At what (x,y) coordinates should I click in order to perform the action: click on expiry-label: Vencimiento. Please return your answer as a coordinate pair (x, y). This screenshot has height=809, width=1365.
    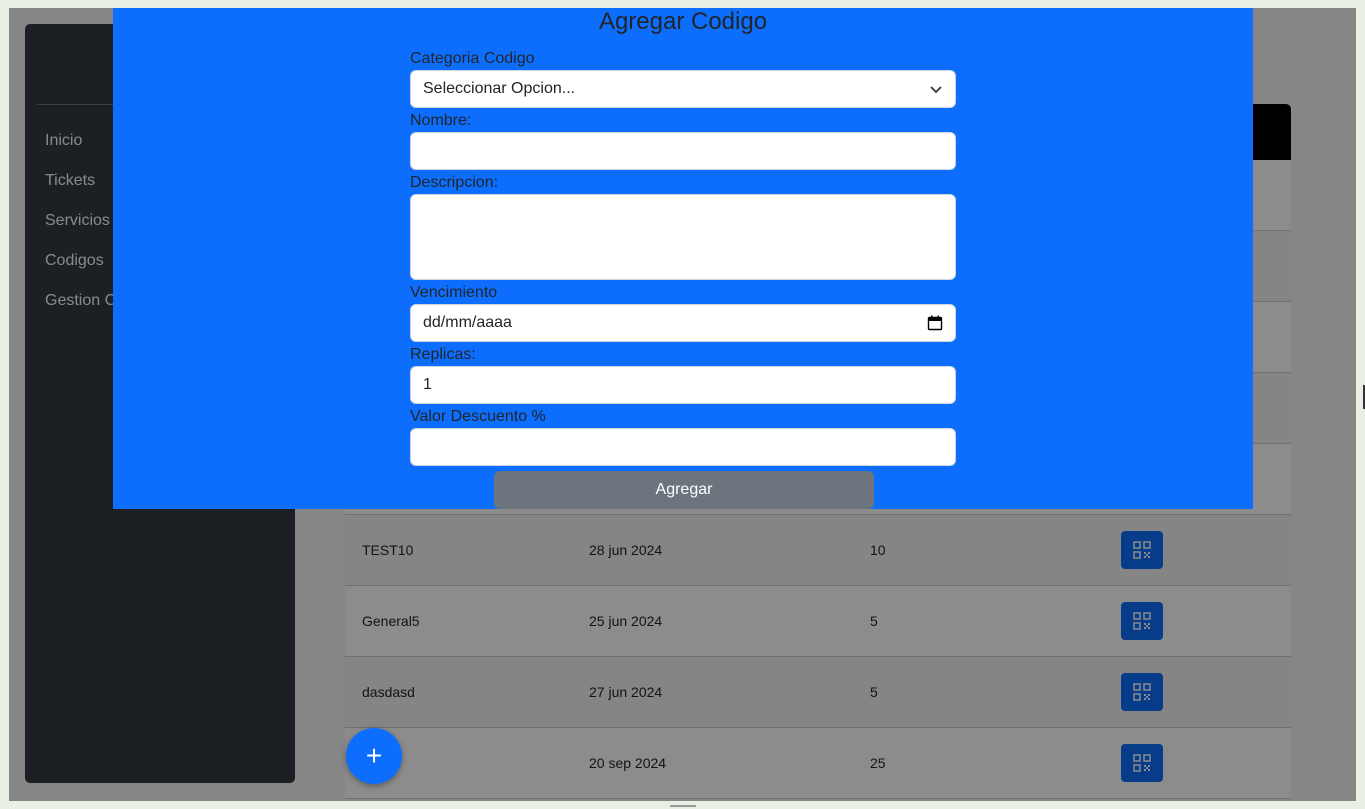
    Looking at the image, I should click on (454, 292).